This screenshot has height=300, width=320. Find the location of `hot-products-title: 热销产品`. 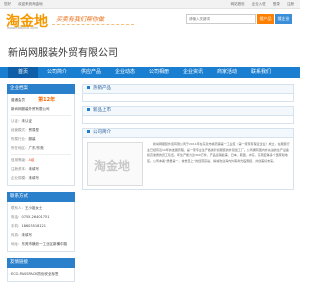

hot-products-title: 热销产品 is located at coordinates (102, 88).